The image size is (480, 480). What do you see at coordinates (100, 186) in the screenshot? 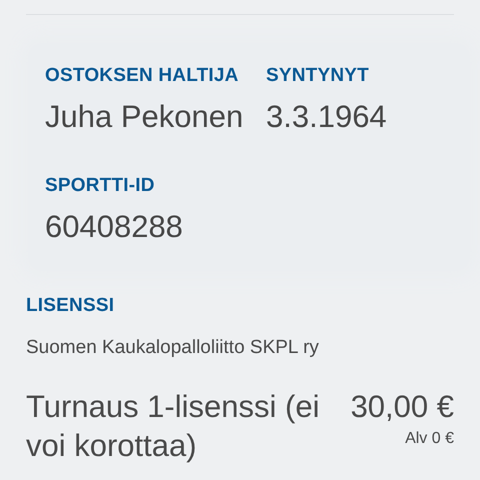
I see `field-label: SPORTTI-ID` at bounding box center [100, 186].